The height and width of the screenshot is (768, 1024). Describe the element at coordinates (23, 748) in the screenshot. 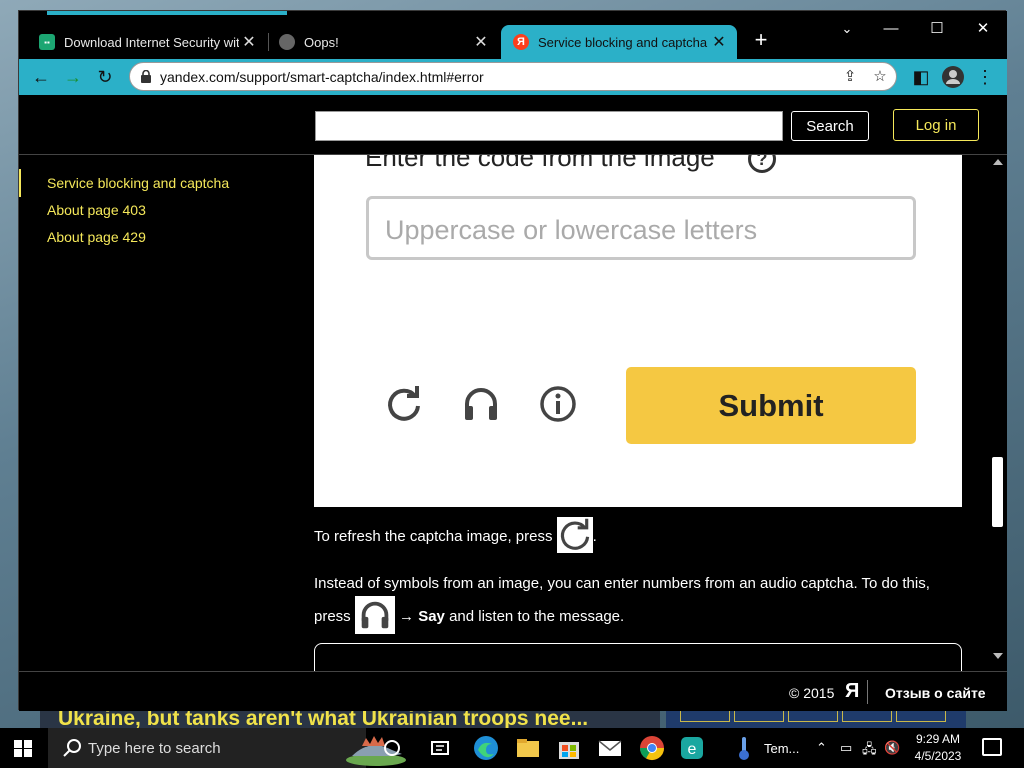

I see `windows-start-icon` at that location.